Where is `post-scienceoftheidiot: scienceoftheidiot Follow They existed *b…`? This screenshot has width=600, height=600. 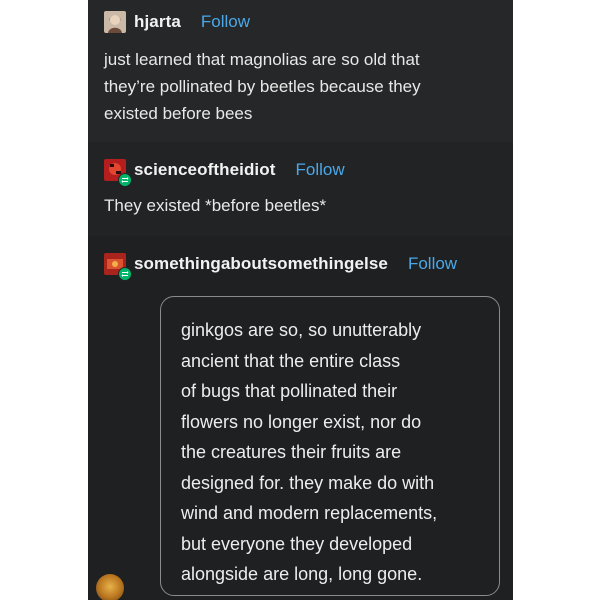 post-scienceoftheidiot: scienceoftheidiot Follow They existed *b… is located at coordinates (300, 189).